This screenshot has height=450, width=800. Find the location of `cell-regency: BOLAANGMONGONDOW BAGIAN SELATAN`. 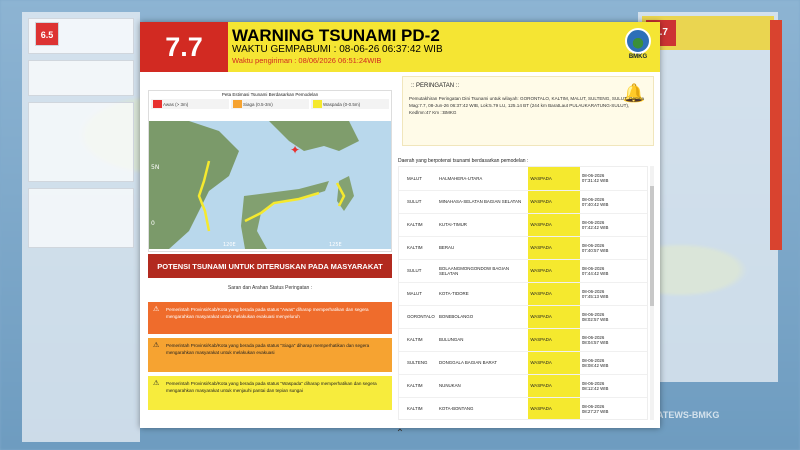

cell-regency: BOLAANGMONGONDOW BAGIAN SELATAN is located at coordinates (482, 271).